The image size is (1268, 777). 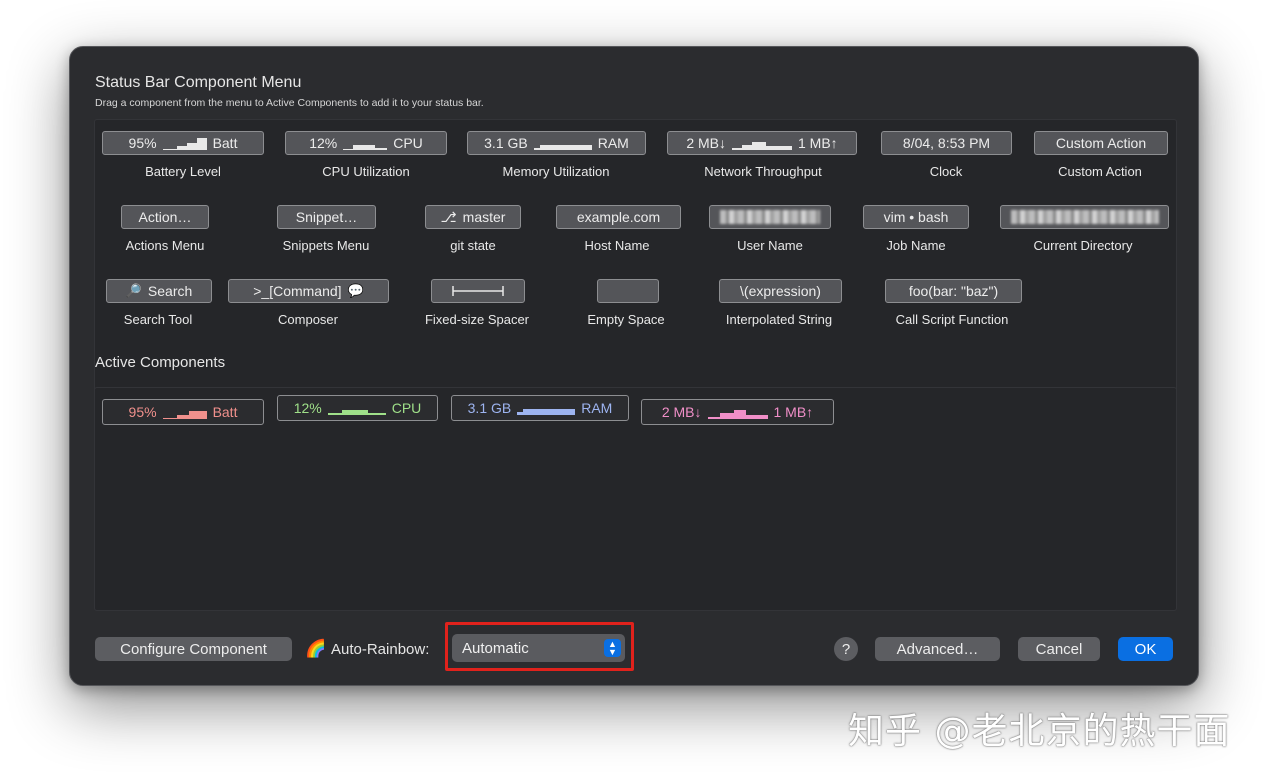 I want to click on redacted-directory, so click(x=1084, y=217).